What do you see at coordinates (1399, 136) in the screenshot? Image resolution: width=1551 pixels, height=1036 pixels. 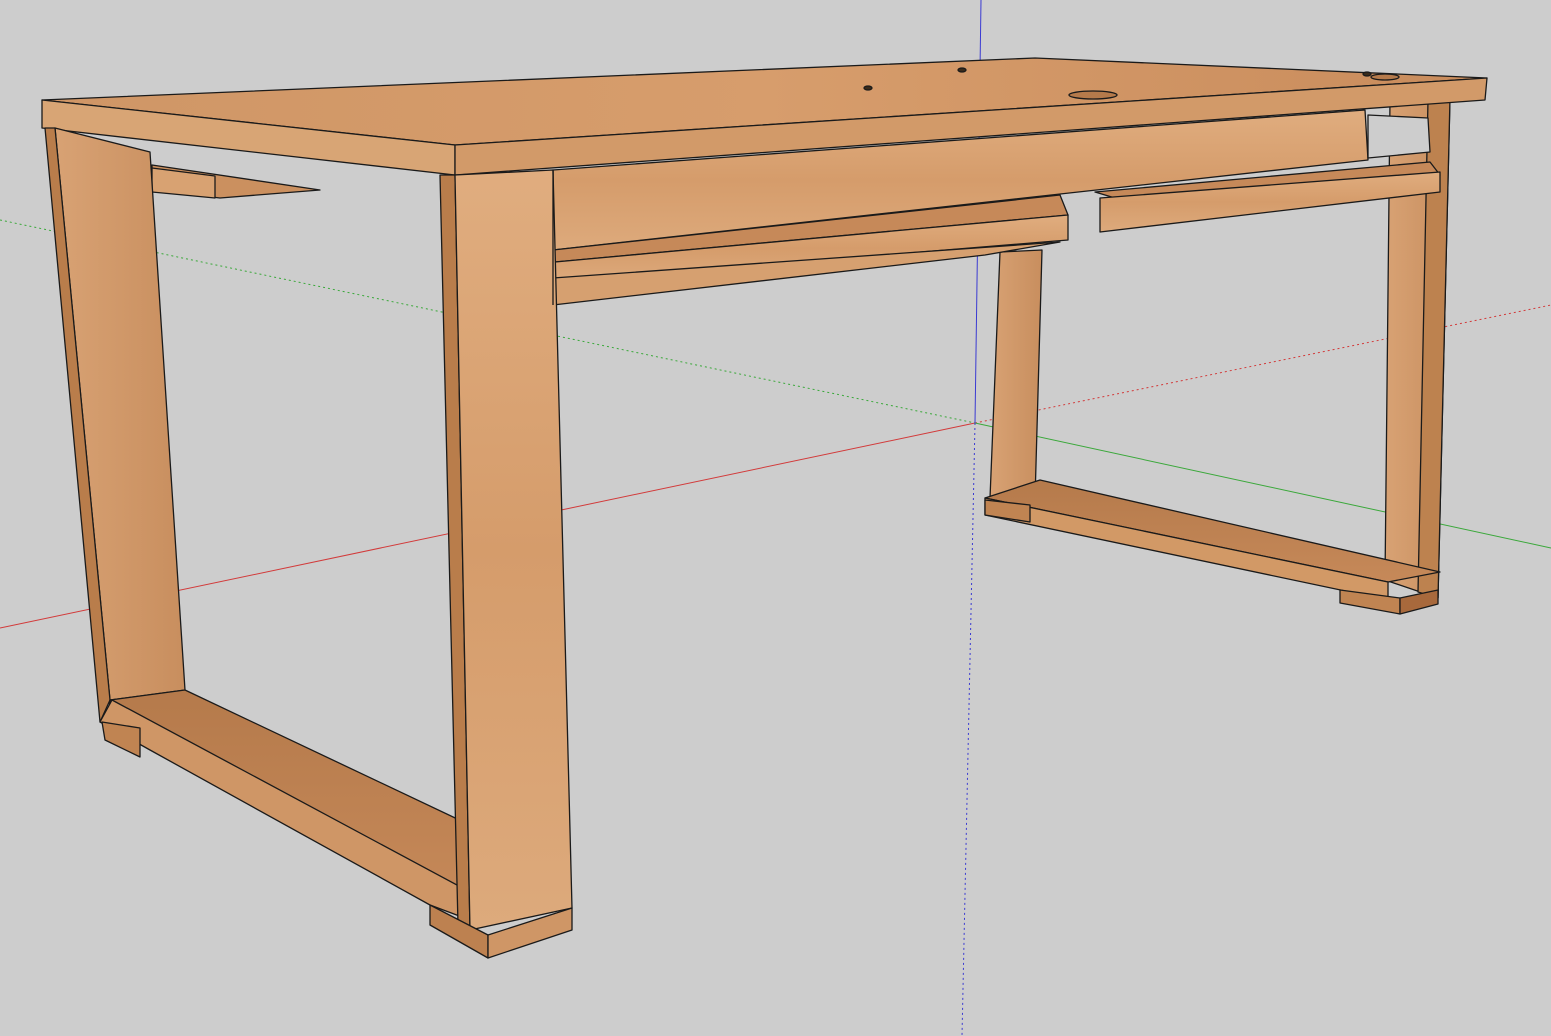 I see `back-slot` at bounding box center [1399, 136].